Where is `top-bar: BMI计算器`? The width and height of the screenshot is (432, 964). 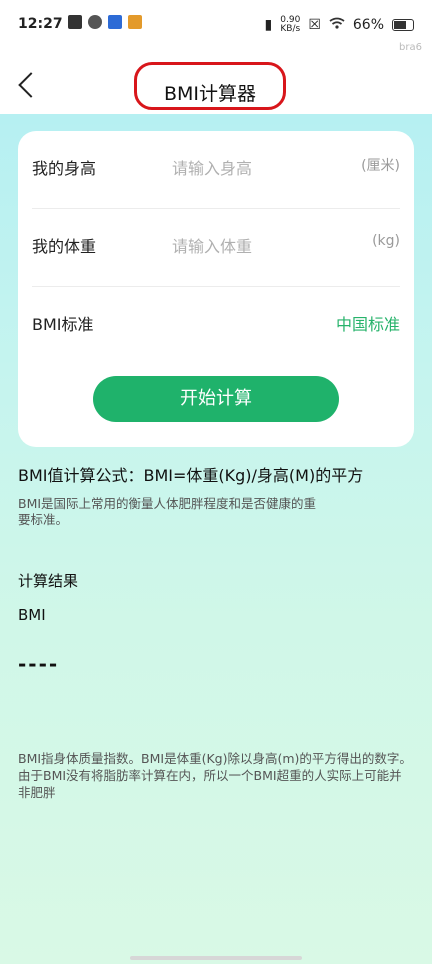
top-bar: BMI计算器 is located at coordinates (216, 83).